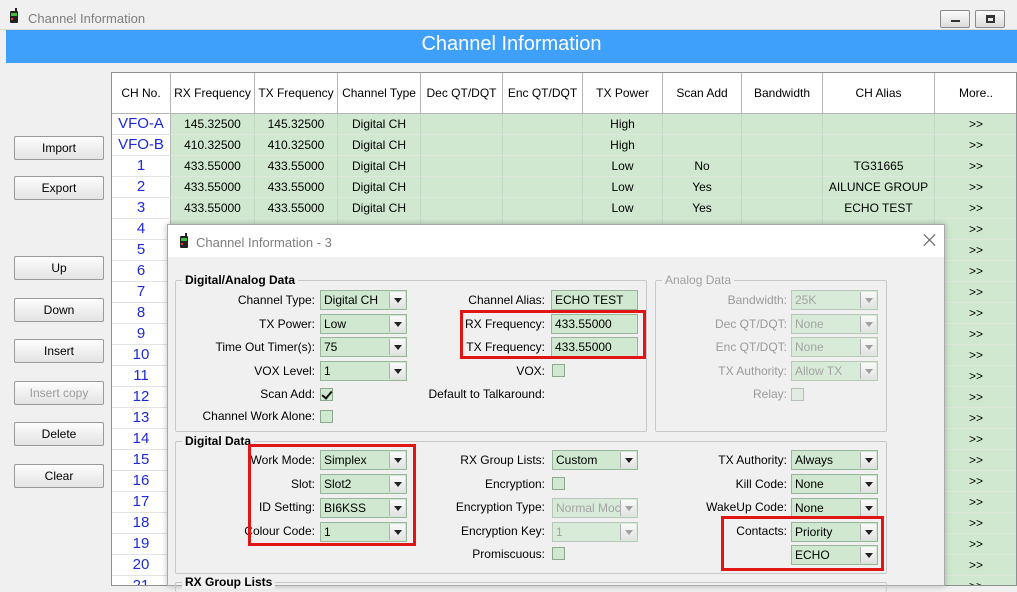 The width and height of the screenshot is (1017, 592). I want to click on alias-input: ECHO TEST, so click(594, 300).